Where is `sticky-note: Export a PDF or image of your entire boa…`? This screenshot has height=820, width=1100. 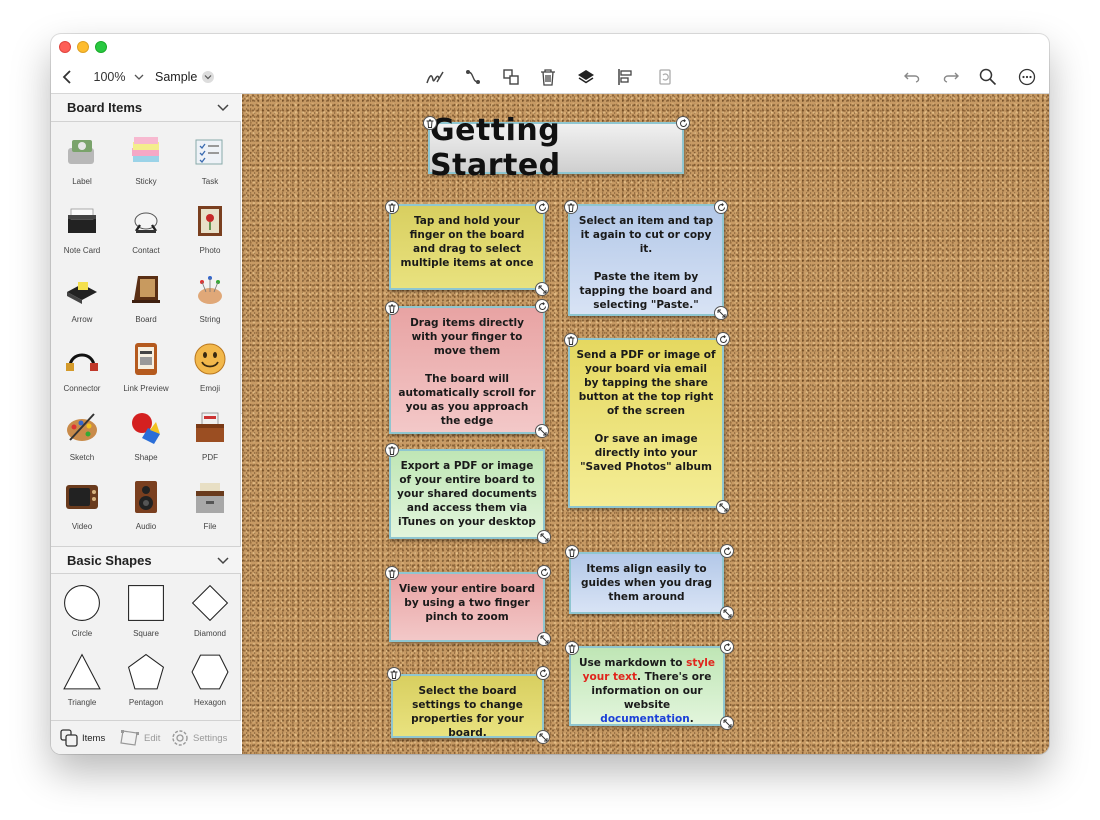
sticky-note: Export a PDF or image of your entire boa… is located at coordinates (467, 494).